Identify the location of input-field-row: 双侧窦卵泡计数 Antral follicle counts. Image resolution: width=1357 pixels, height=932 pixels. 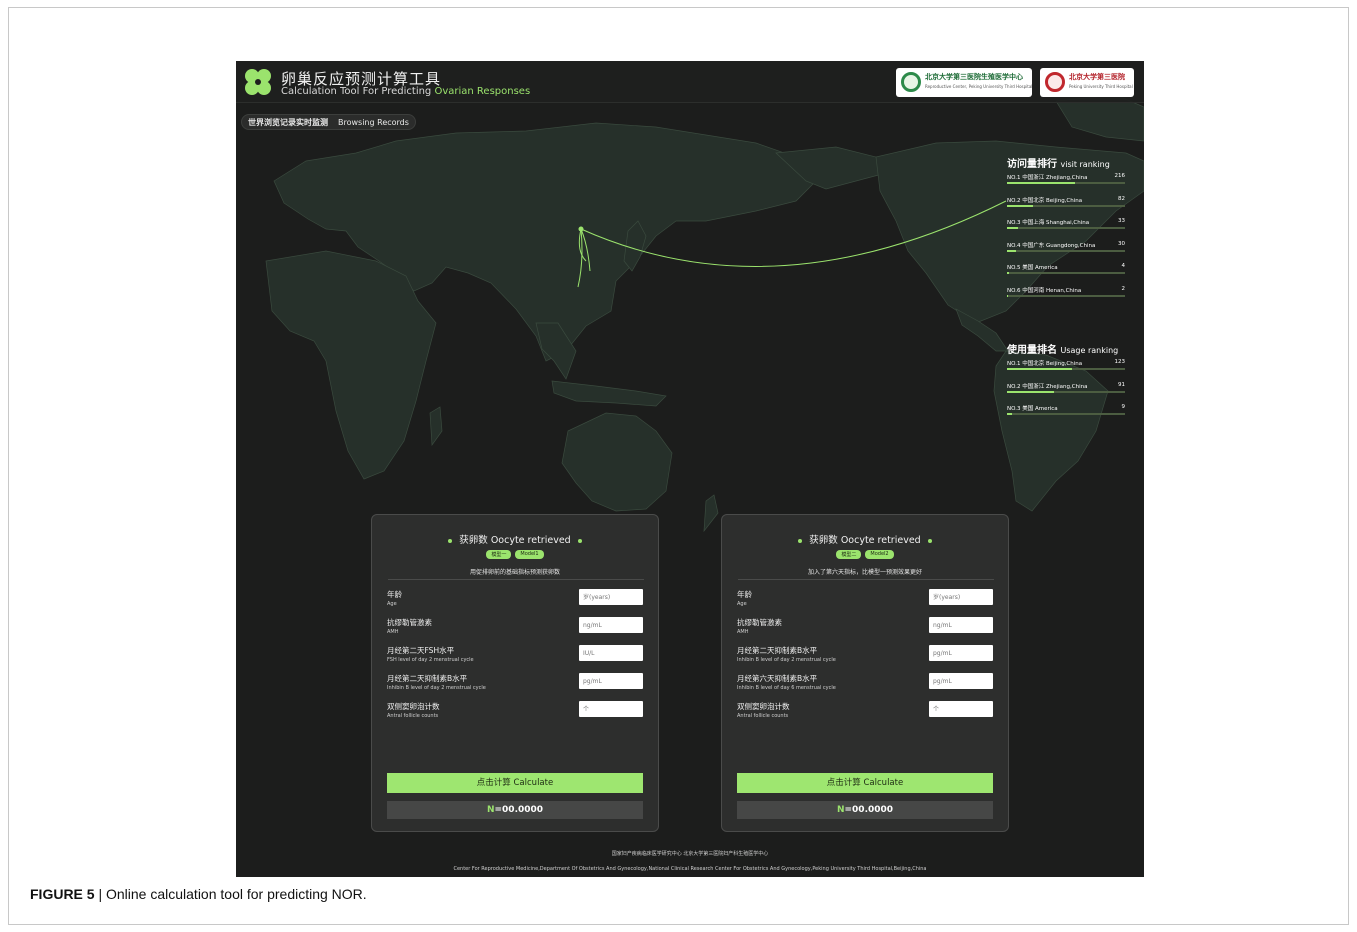
(516, 711).